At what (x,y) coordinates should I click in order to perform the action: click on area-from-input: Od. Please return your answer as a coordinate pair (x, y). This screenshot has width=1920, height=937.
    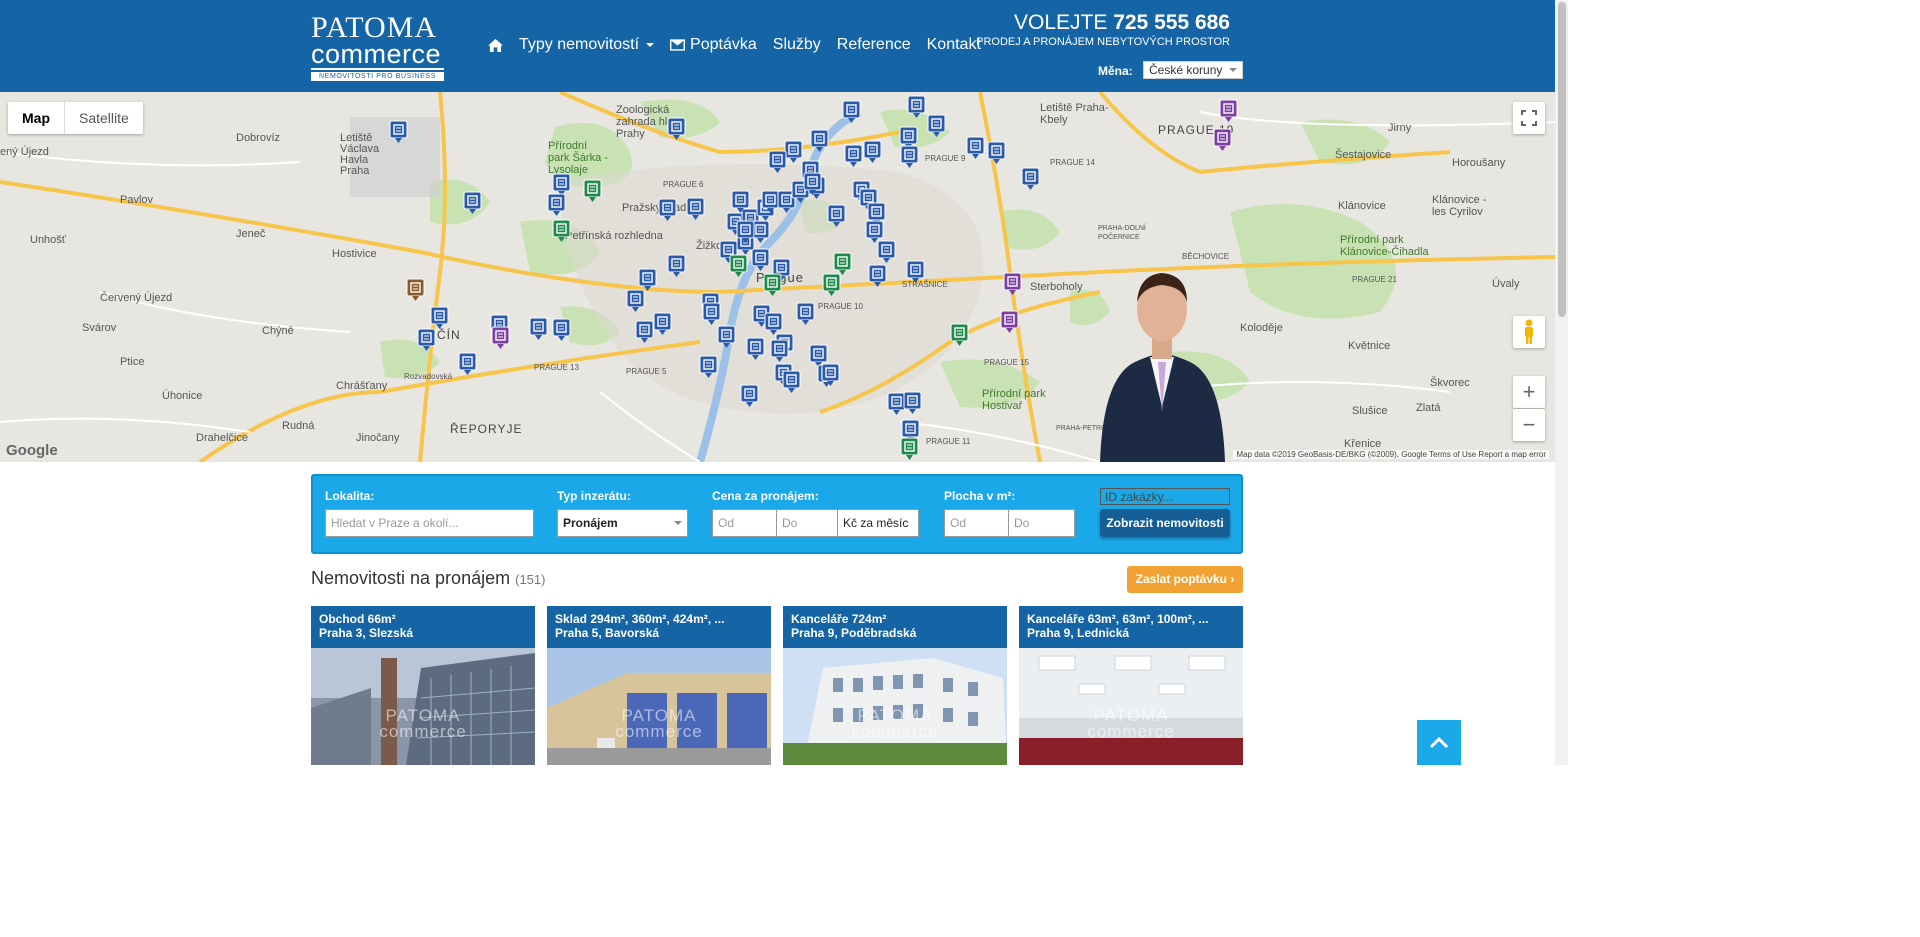
    Looking at the image, I should click on (976, 523).